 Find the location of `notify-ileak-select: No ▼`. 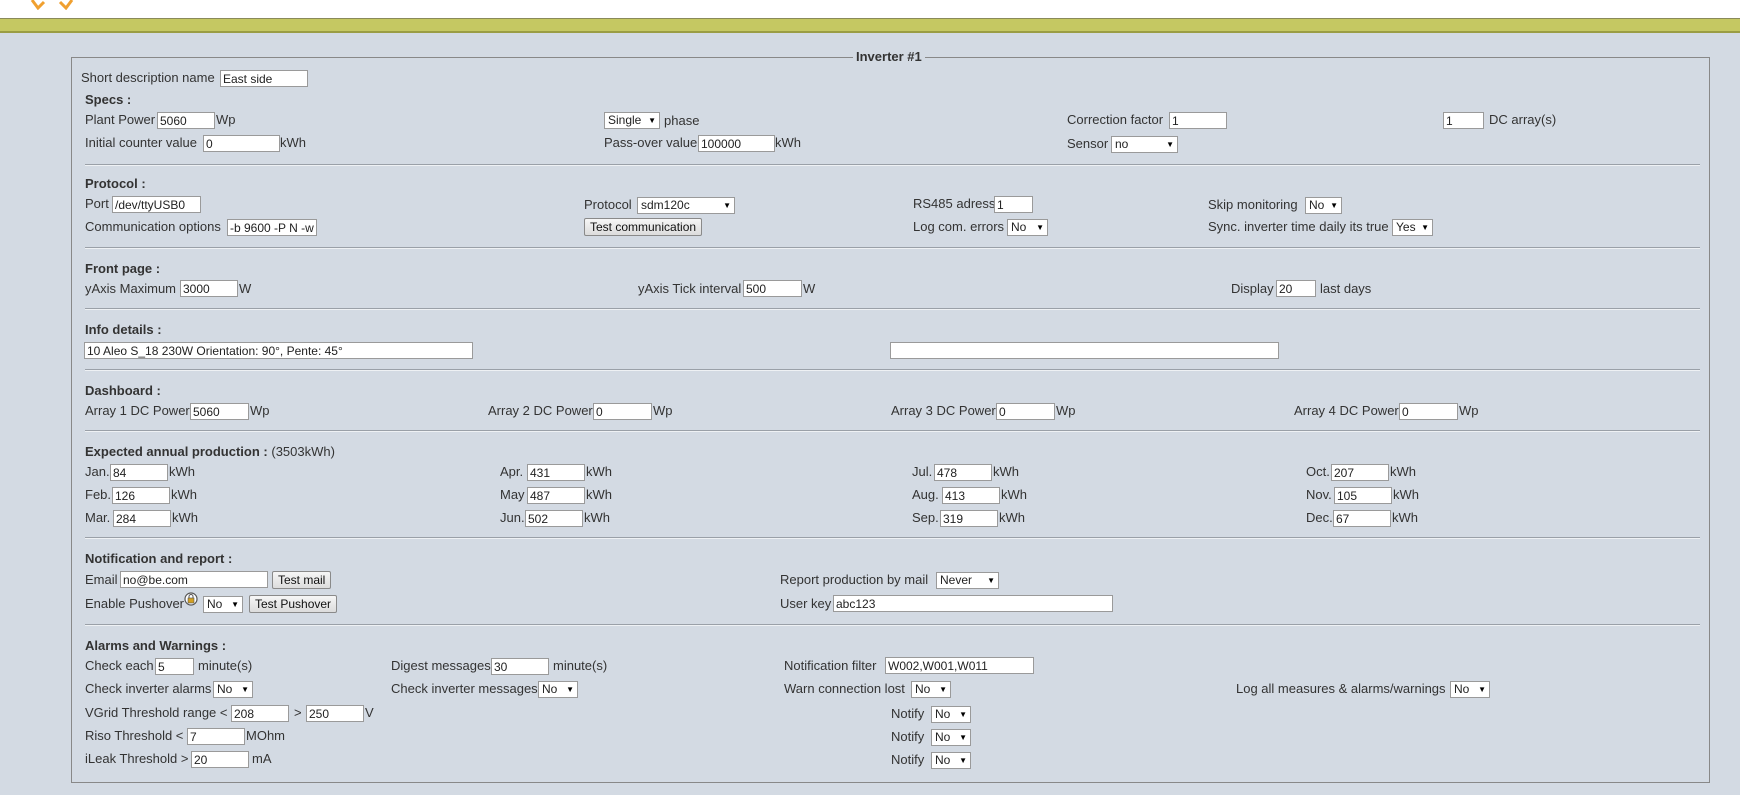

notify-ileak-select: No ▼ is located at coordinates (951, 760).